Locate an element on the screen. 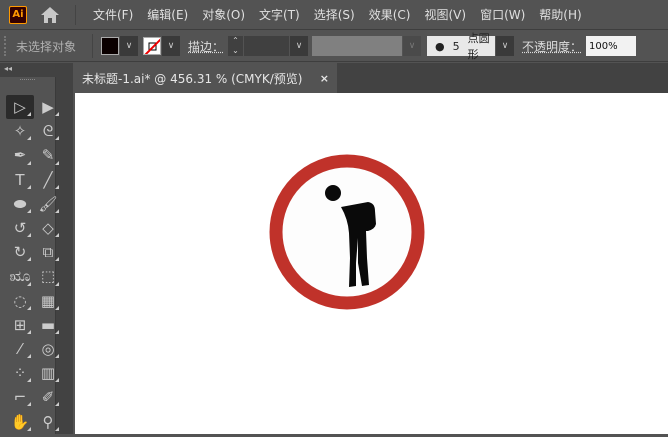 This screenshot has width=668, height=437. ellipse-tool: ⬬ is located at coordinates (20, 204).